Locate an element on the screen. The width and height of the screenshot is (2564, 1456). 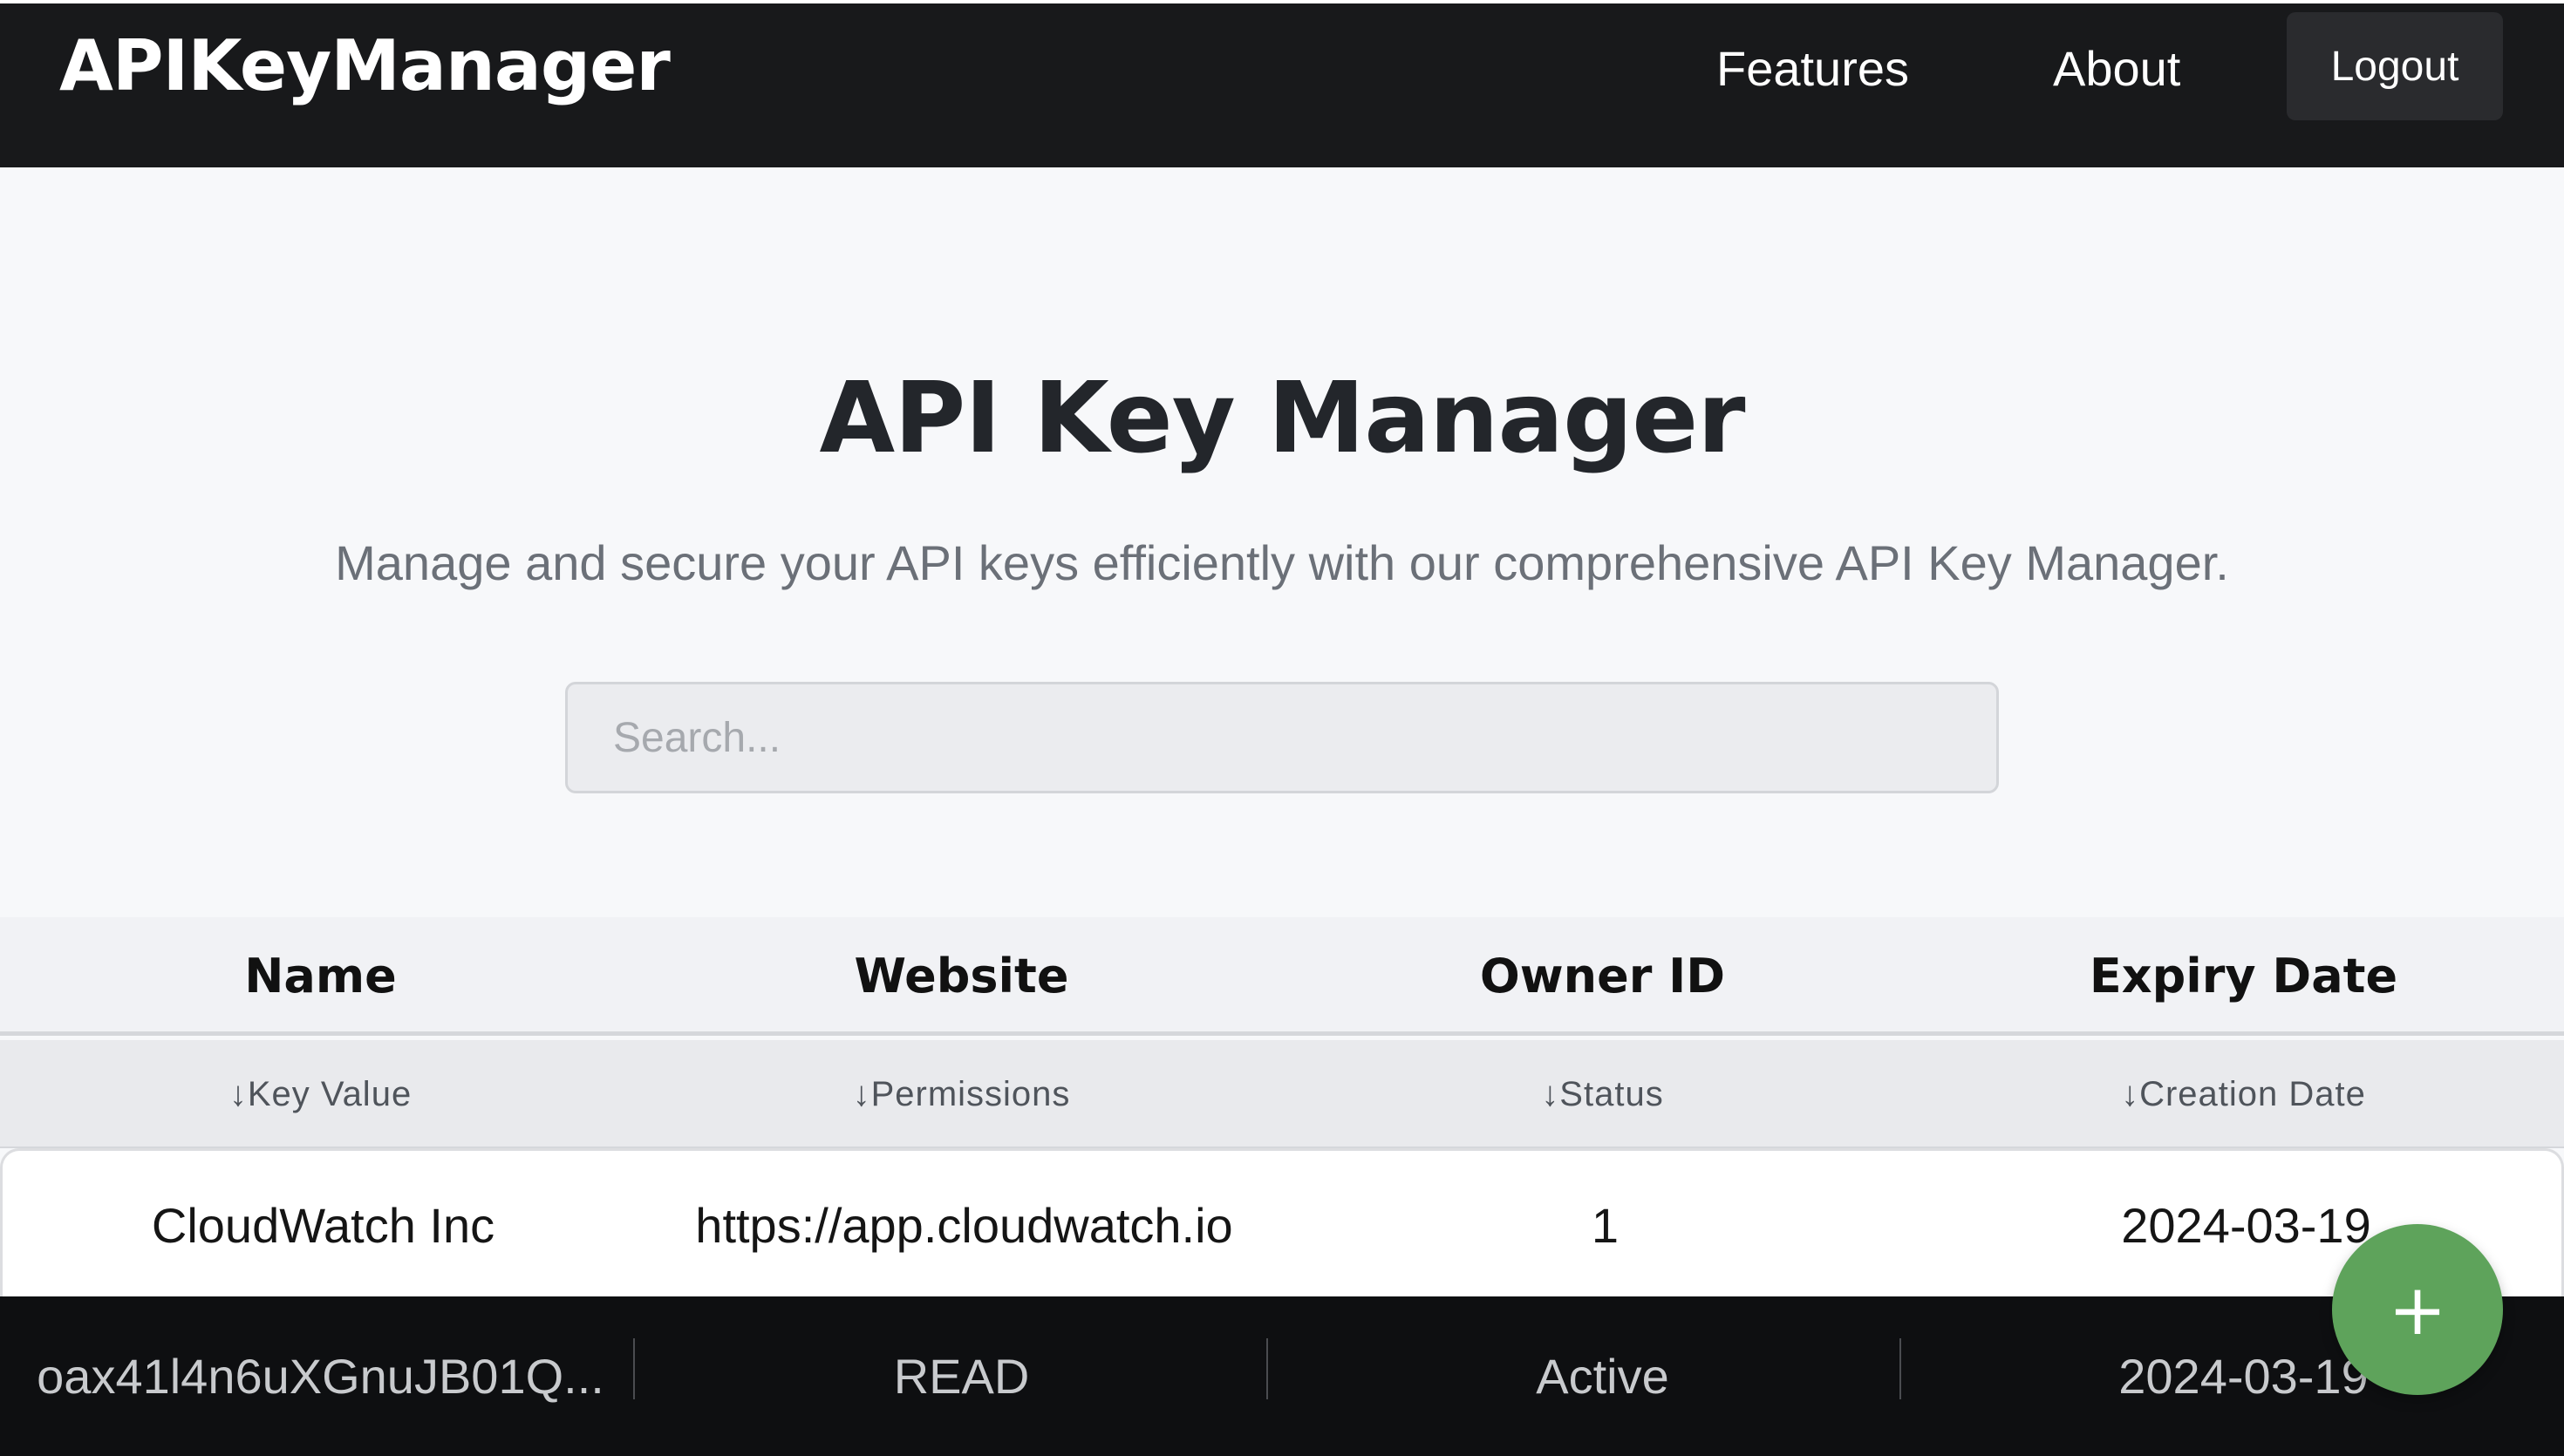
add-key-button: + is located at coordinates (2417, 1309).